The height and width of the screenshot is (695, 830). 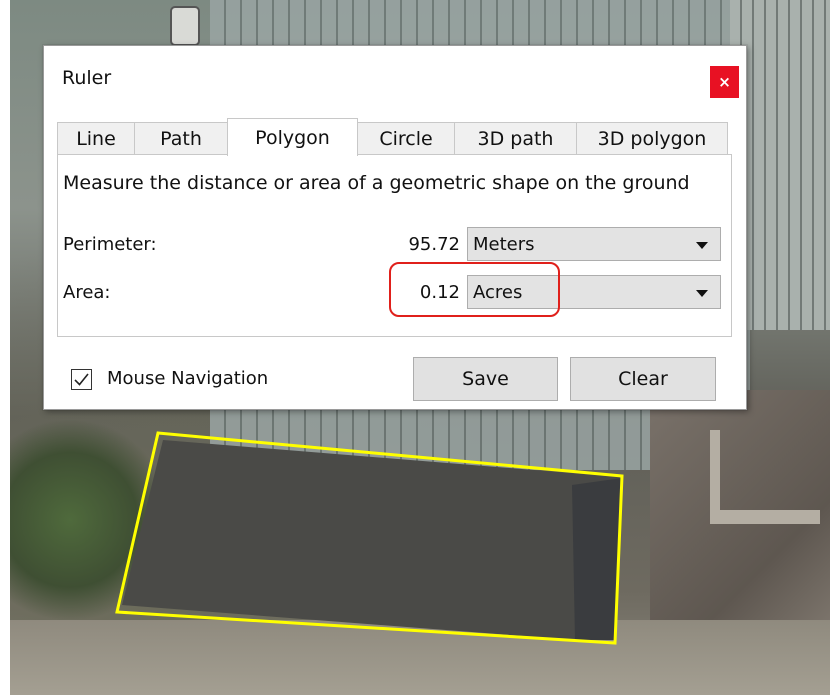 I want to click on tab-path: Path, so click(x=181, y=138).